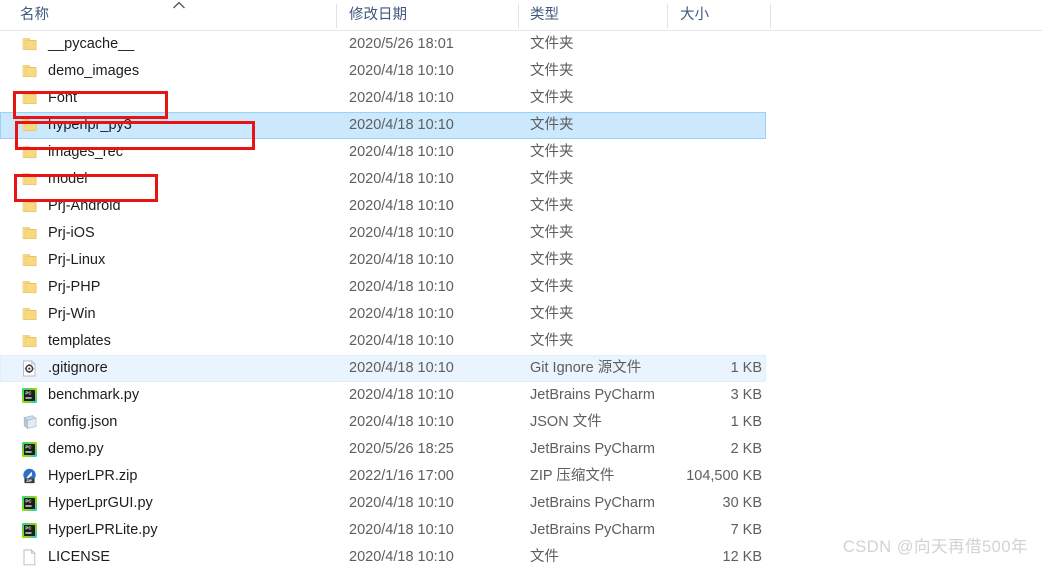  I want to click on file-name-label: demo_images, so click(94, 71).